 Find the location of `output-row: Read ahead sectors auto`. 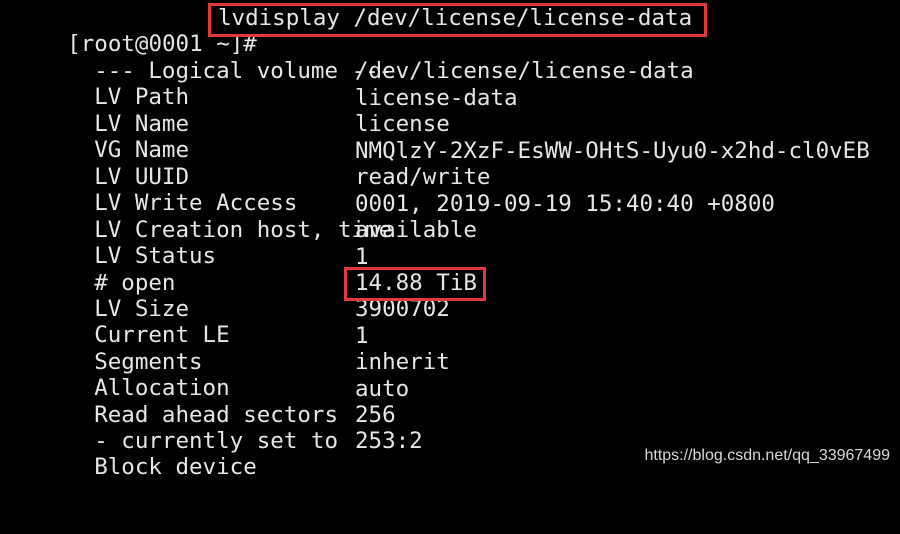

output-row: Read ahead sectors auto is located at coordinates (224, 402).